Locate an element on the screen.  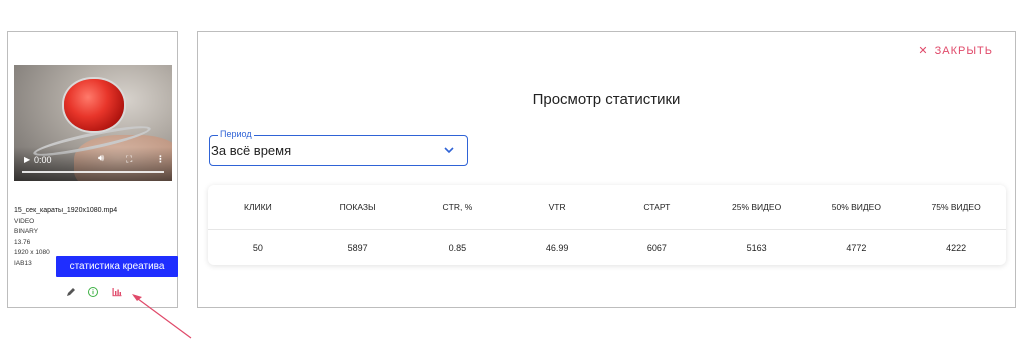
info-icon is located at coordinates (93, 292).